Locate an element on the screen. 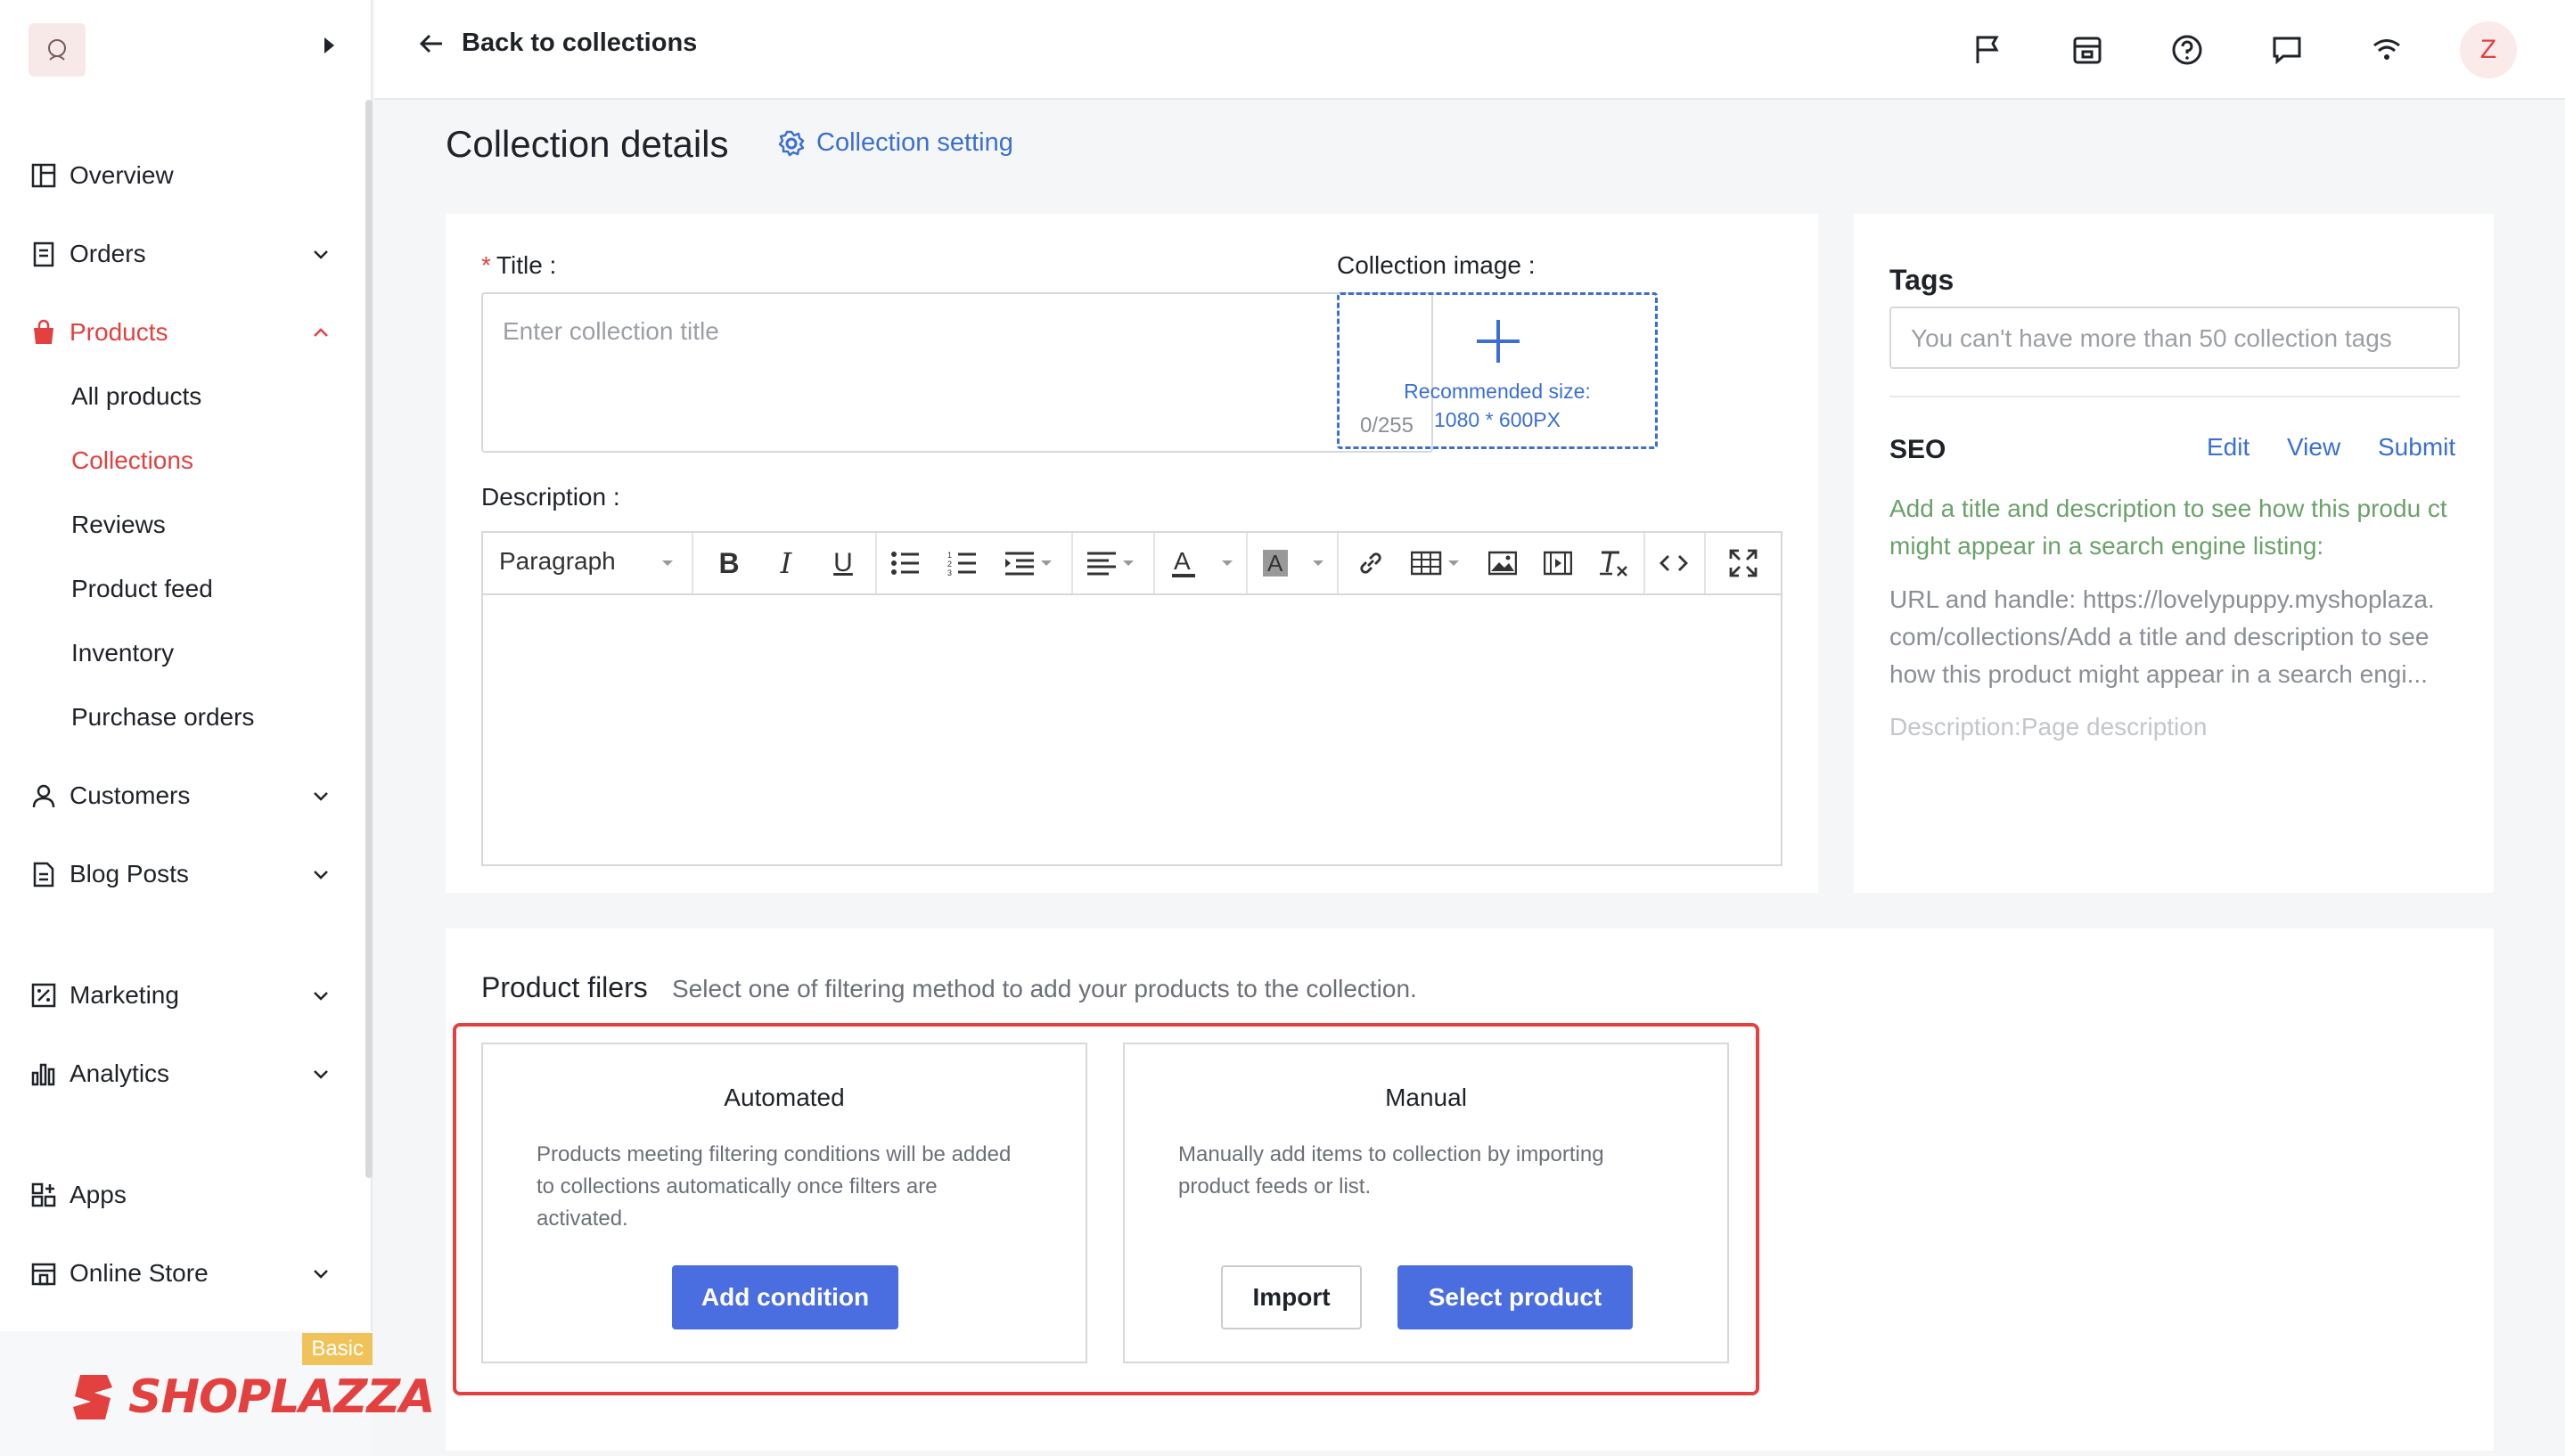 The image size is (2565, 1456). store-logo is located at coordinates (57, 50).